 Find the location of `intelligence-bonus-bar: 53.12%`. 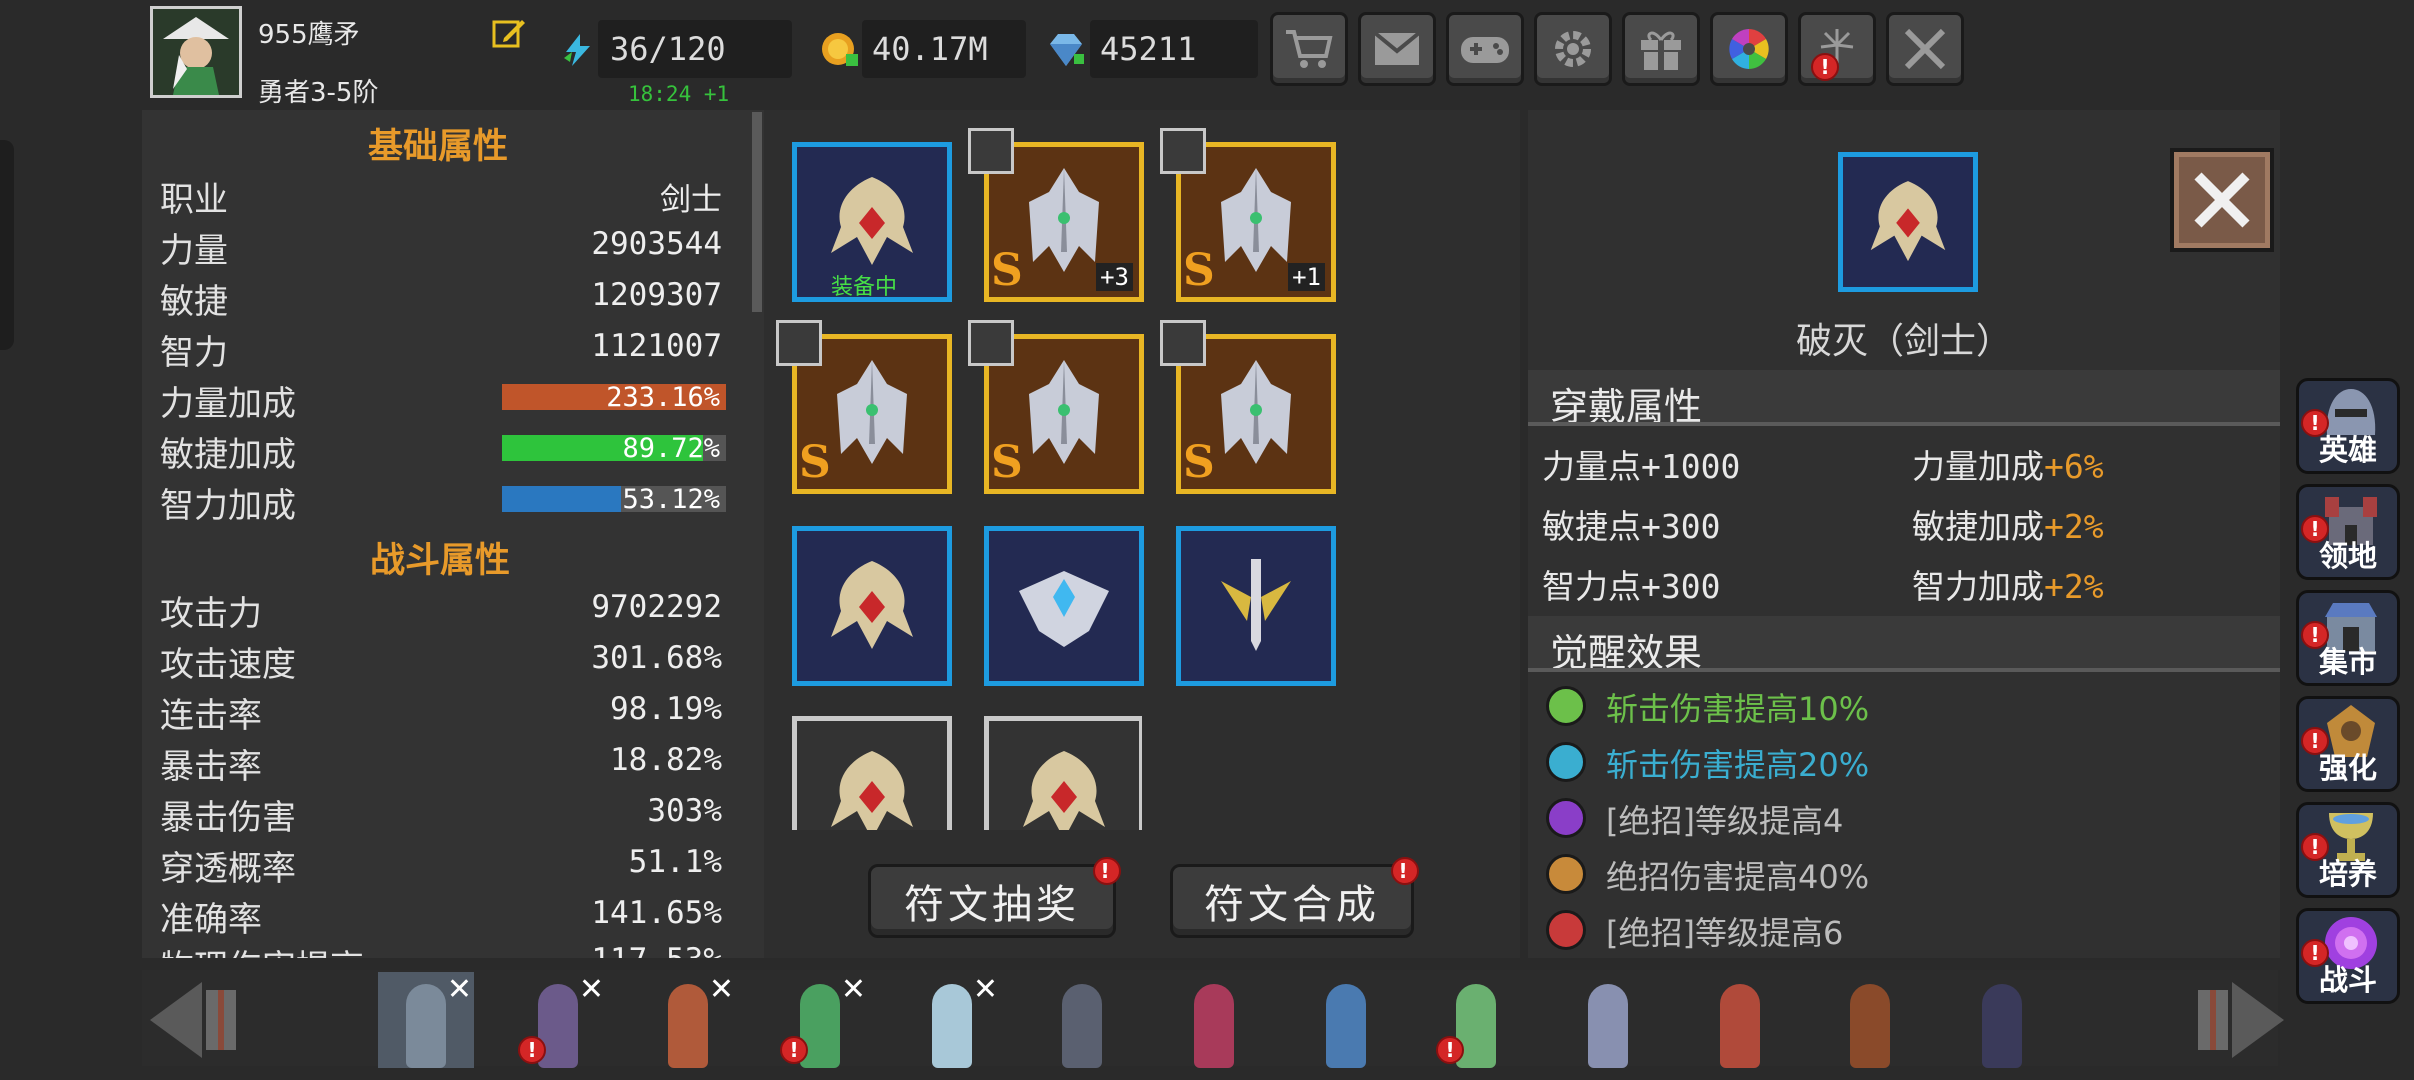

intelligence-bonus-bar: 53.12% is located at coordinates (614, 499).